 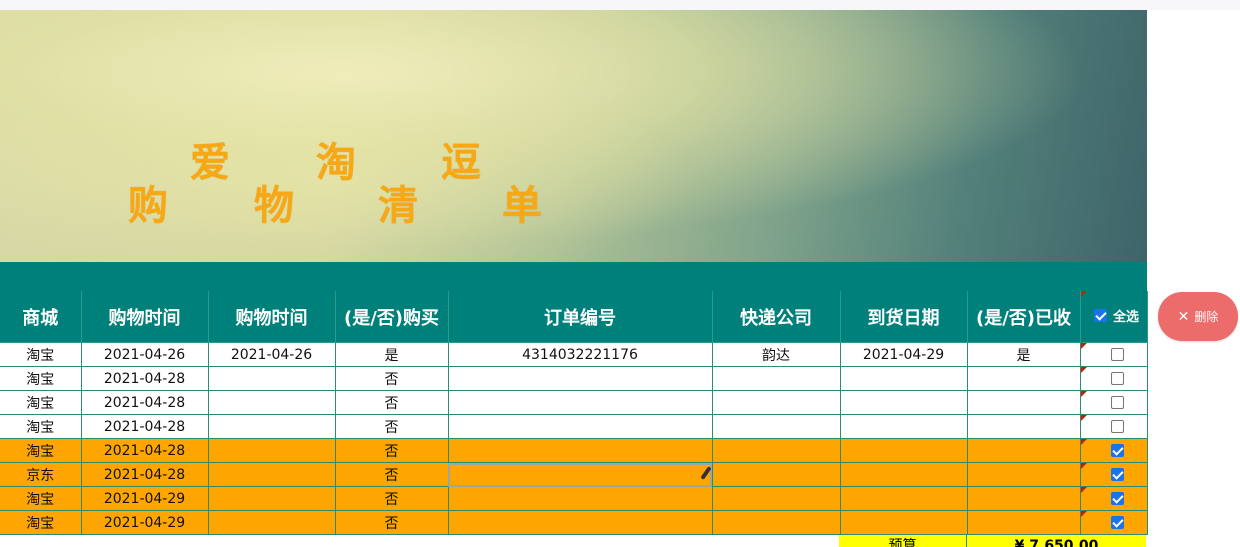 What do you see at coordinates (272, 354) in the screenshot?
I see `cell-purchase-time-2: 2021-04-26` at bounding box center [272, 354].